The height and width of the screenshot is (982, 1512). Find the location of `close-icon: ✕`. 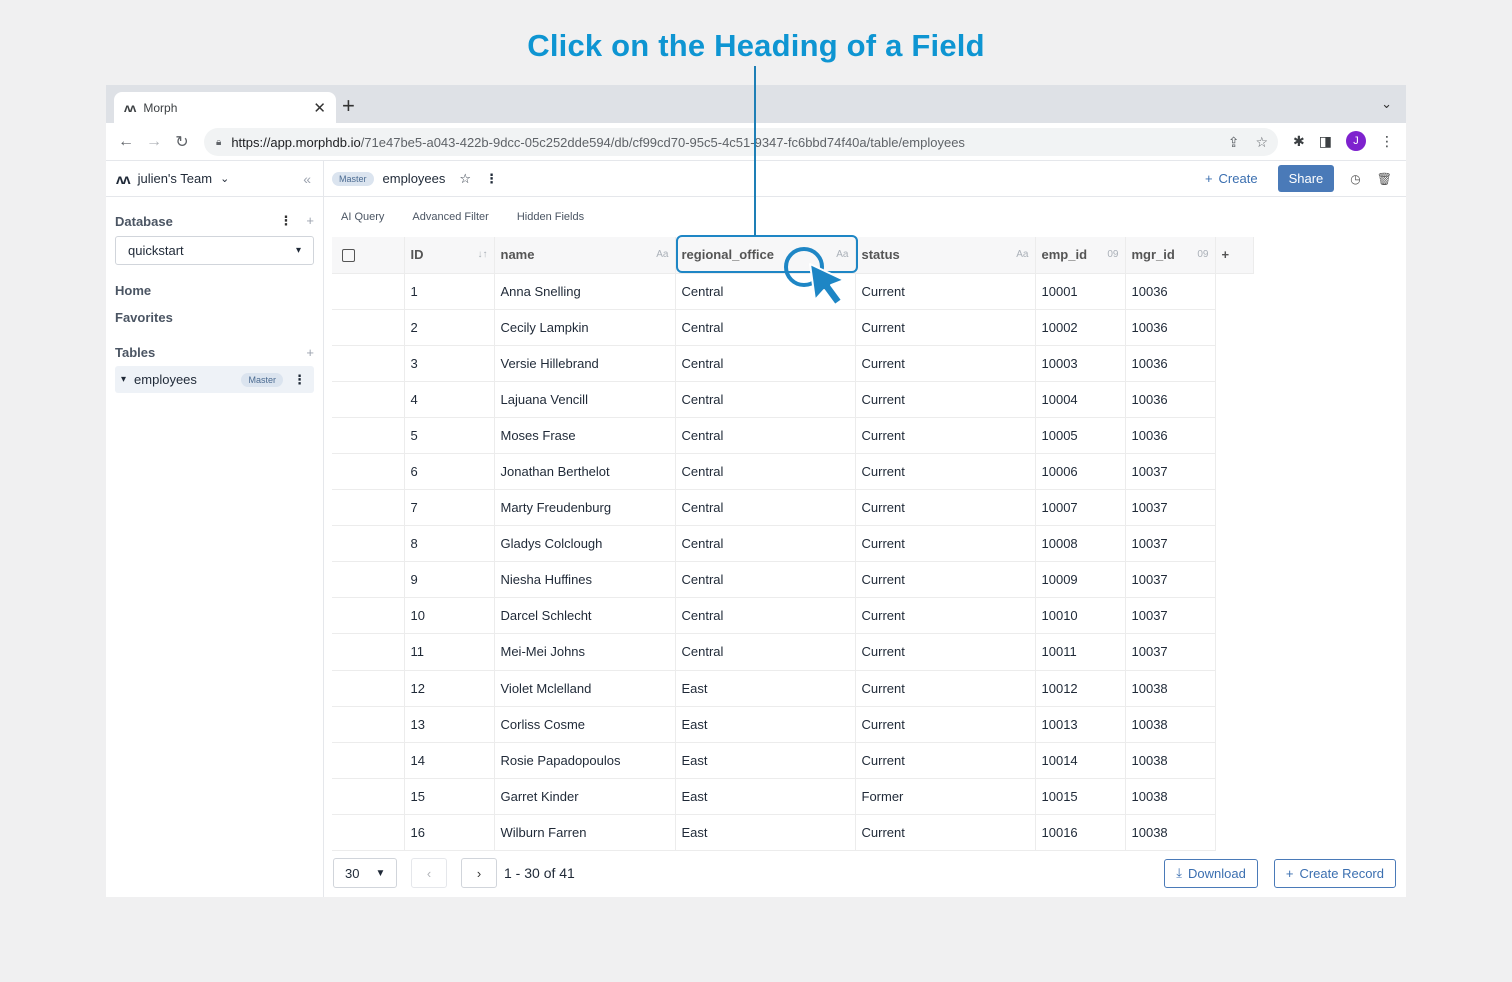

close-icon: ✕ is located at coordinates (319, 108).